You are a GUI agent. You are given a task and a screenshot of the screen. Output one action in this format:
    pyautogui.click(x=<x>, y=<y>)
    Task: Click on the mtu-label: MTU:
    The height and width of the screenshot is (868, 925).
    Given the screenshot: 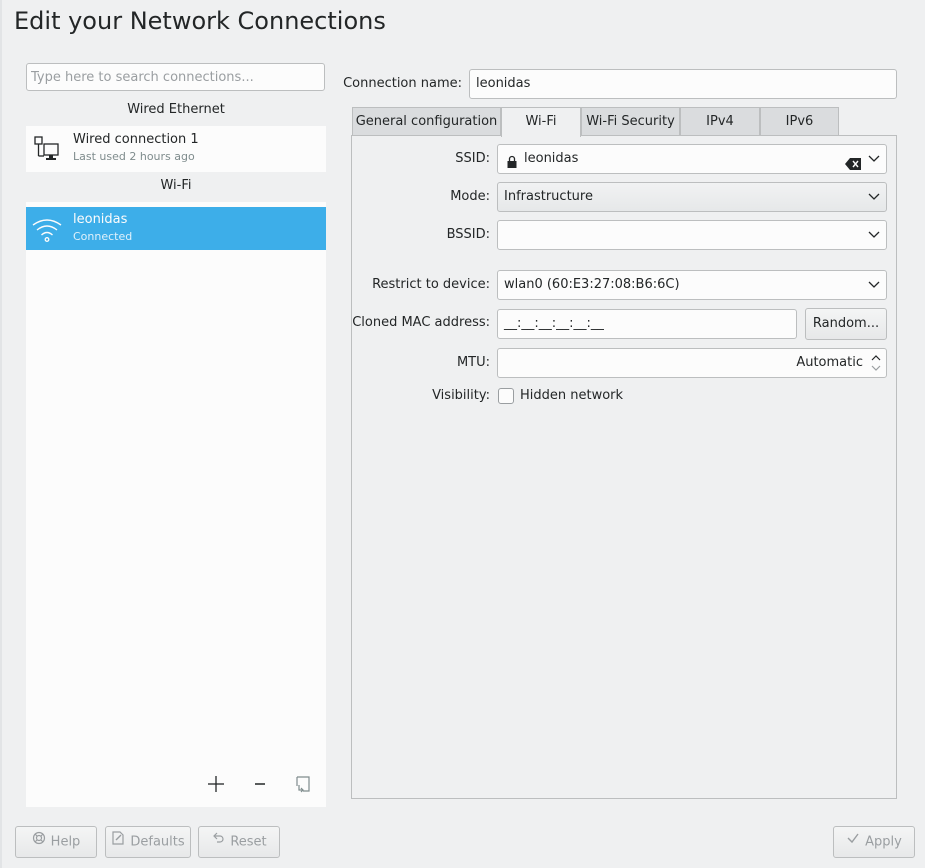 What is the action you would take?
    pyautogui.click(x=473, y=362)
    